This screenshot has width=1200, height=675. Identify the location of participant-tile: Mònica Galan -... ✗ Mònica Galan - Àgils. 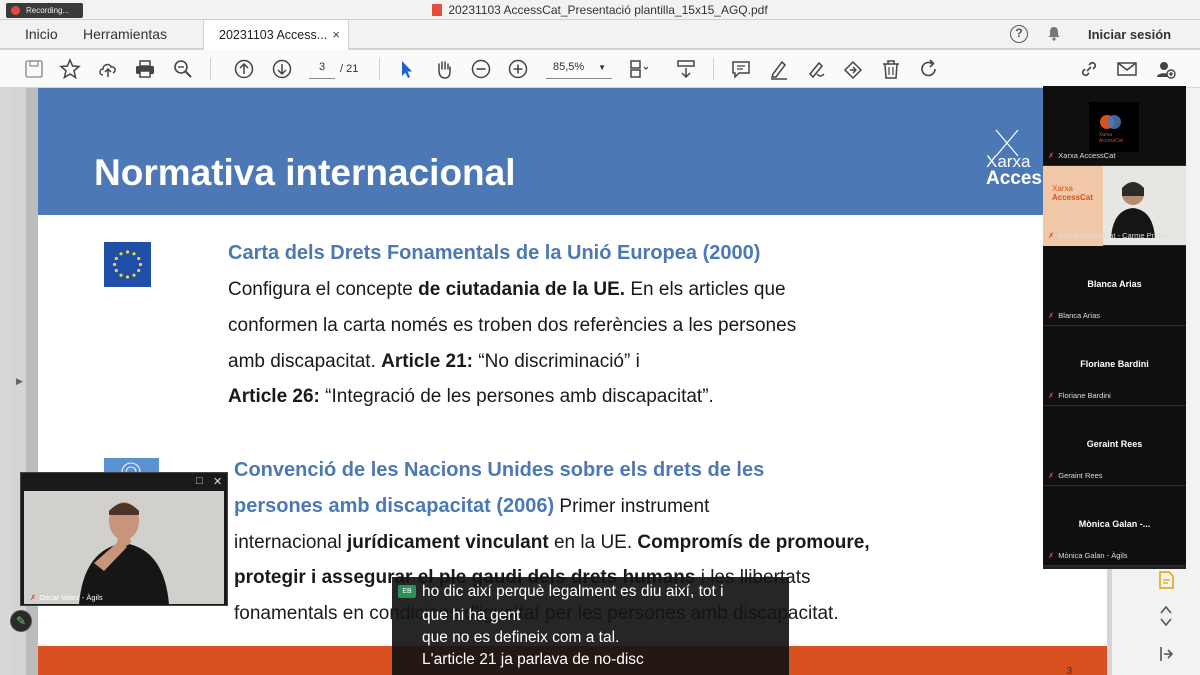
(1114, 526).